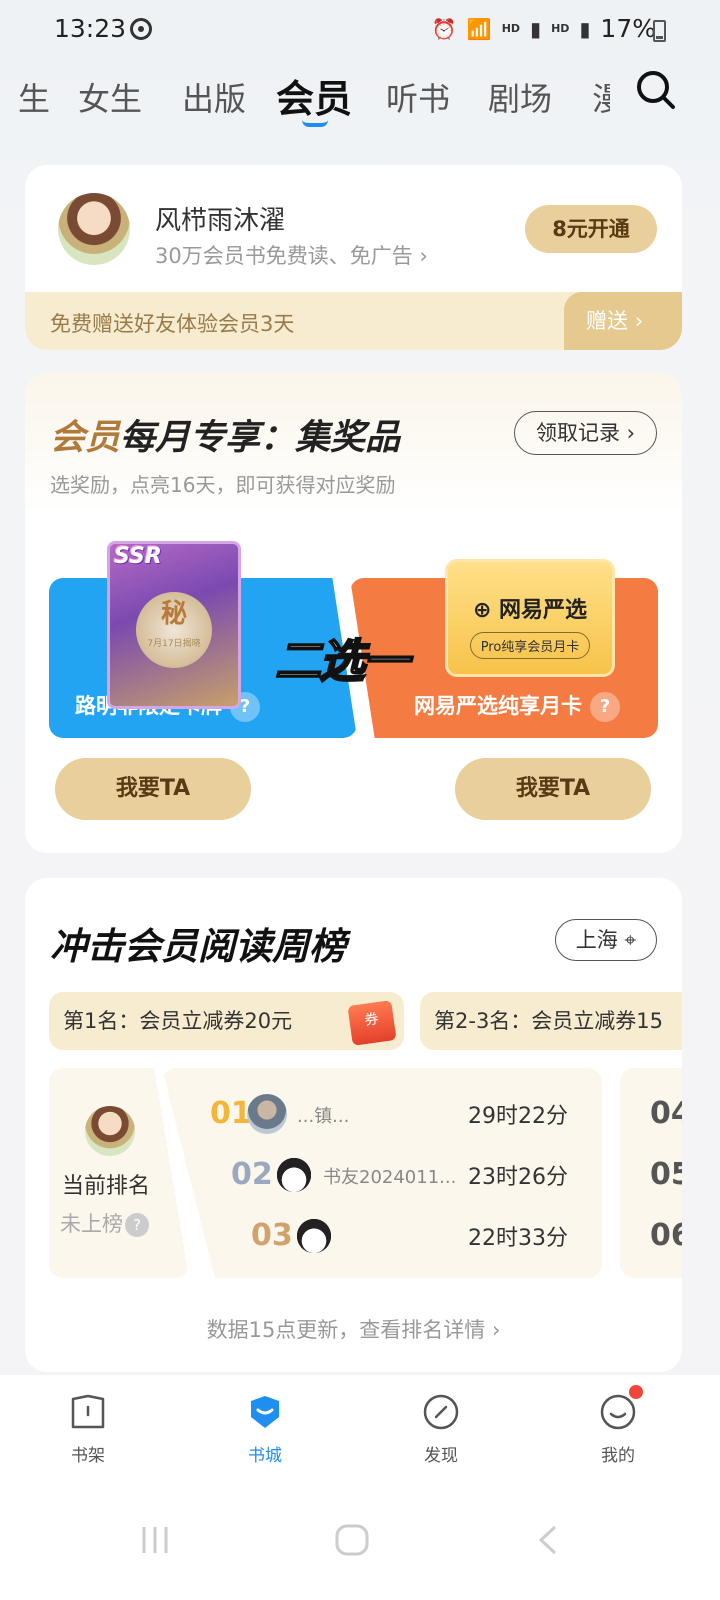 The image size is (720, 1600). Describe the element at coordinates (666, 1174) in the screenshot. I see `rank-number: 05` at that location.